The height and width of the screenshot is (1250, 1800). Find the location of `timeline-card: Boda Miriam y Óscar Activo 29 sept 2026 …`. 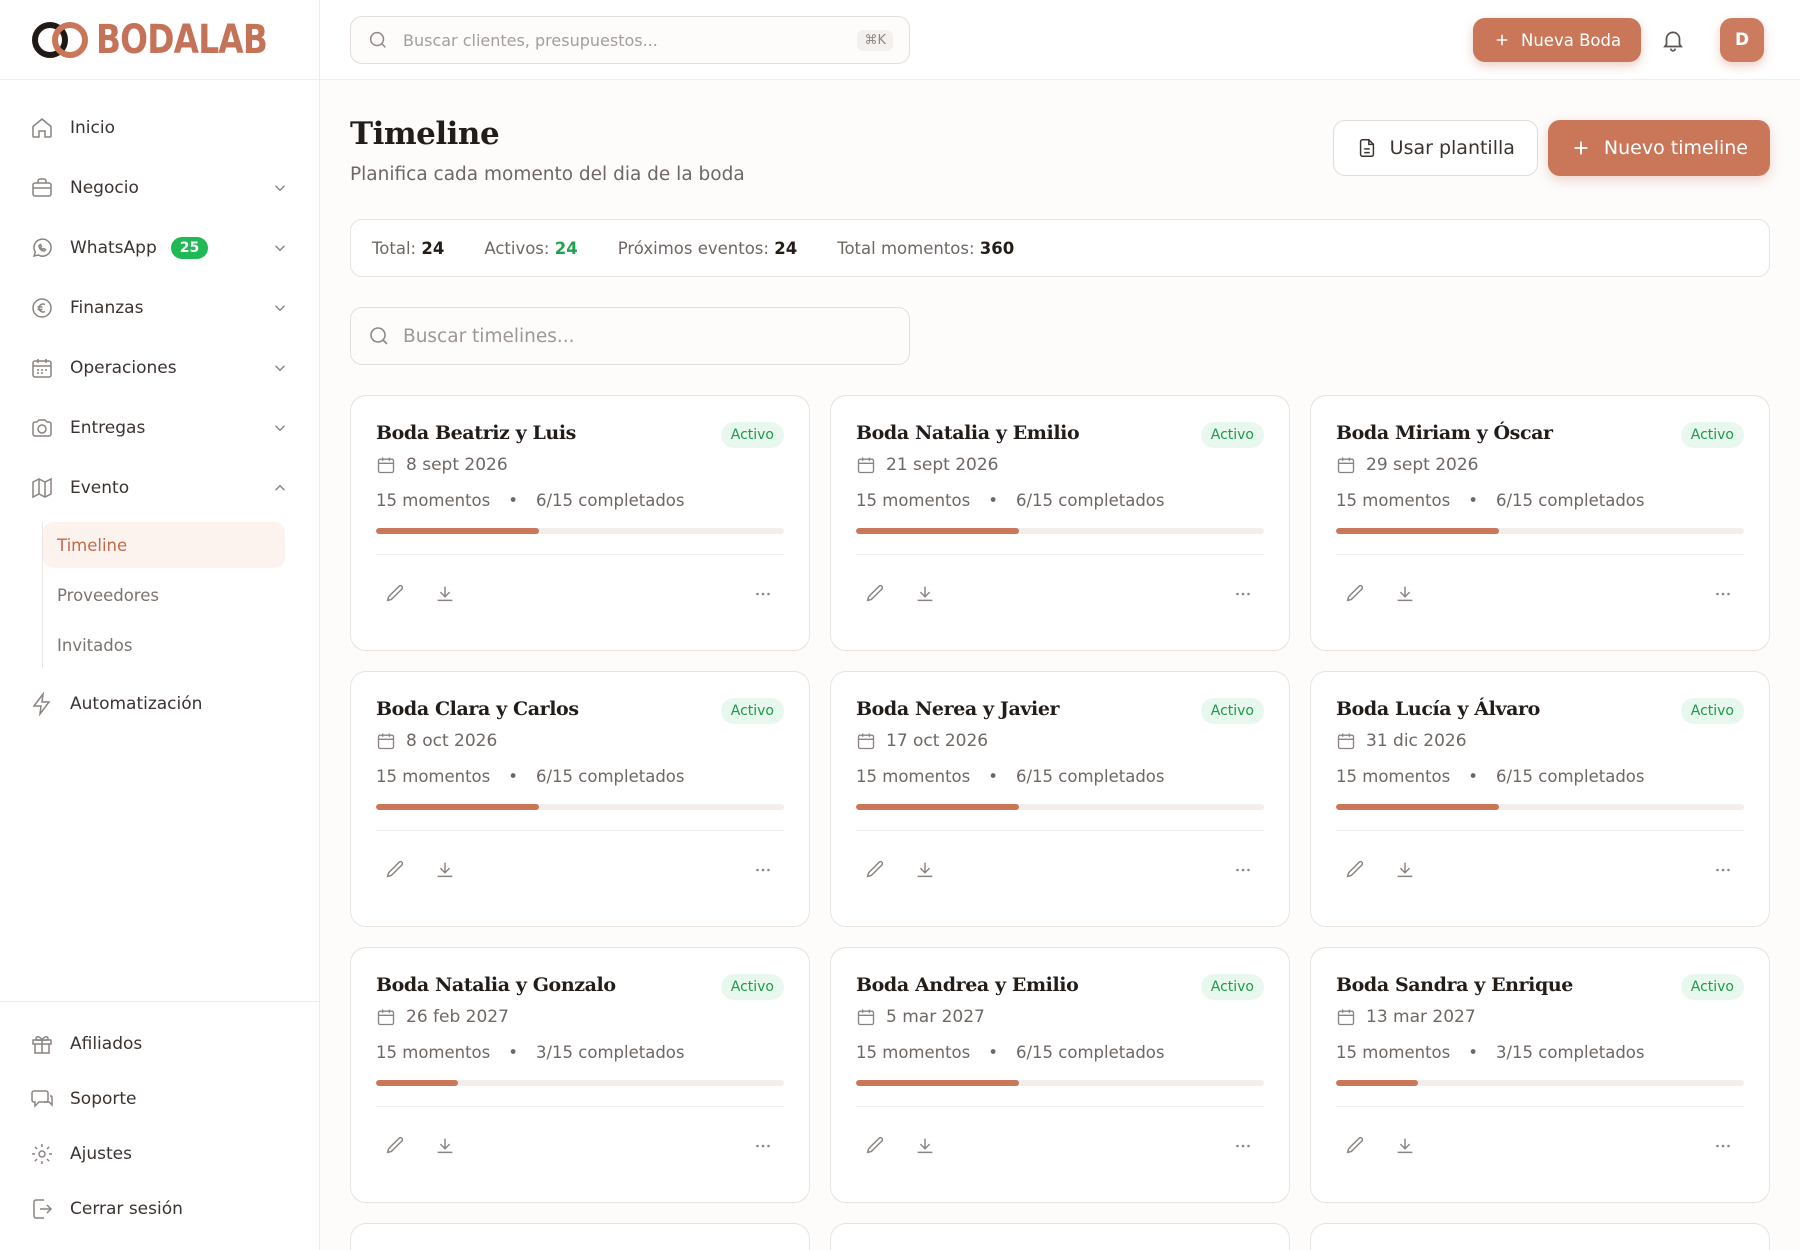

timeline-card: Boda Miriam y Óscar Activo 29 sept 2026 … is located at coordinates (1540, 523).